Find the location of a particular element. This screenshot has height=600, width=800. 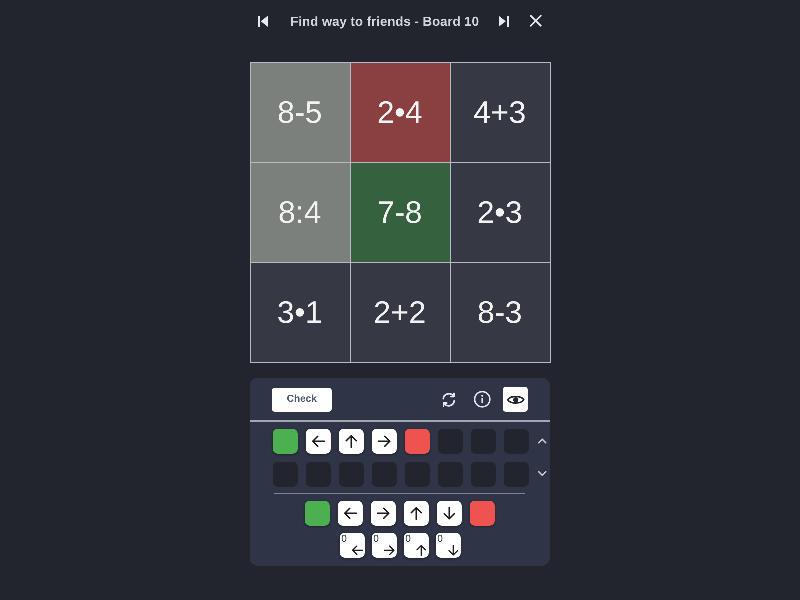

board-cell: 7-8 is located at coordinates (400, 212).